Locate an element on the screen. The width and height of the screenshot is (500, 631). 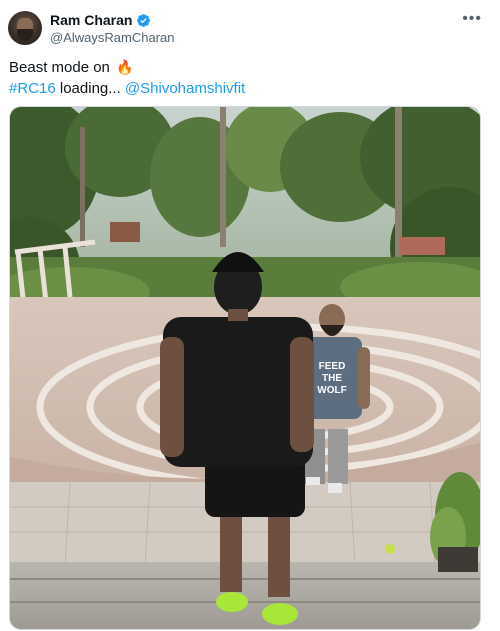
author-handle: @AlwaysRamCharan is located at coordinates (112, 37).